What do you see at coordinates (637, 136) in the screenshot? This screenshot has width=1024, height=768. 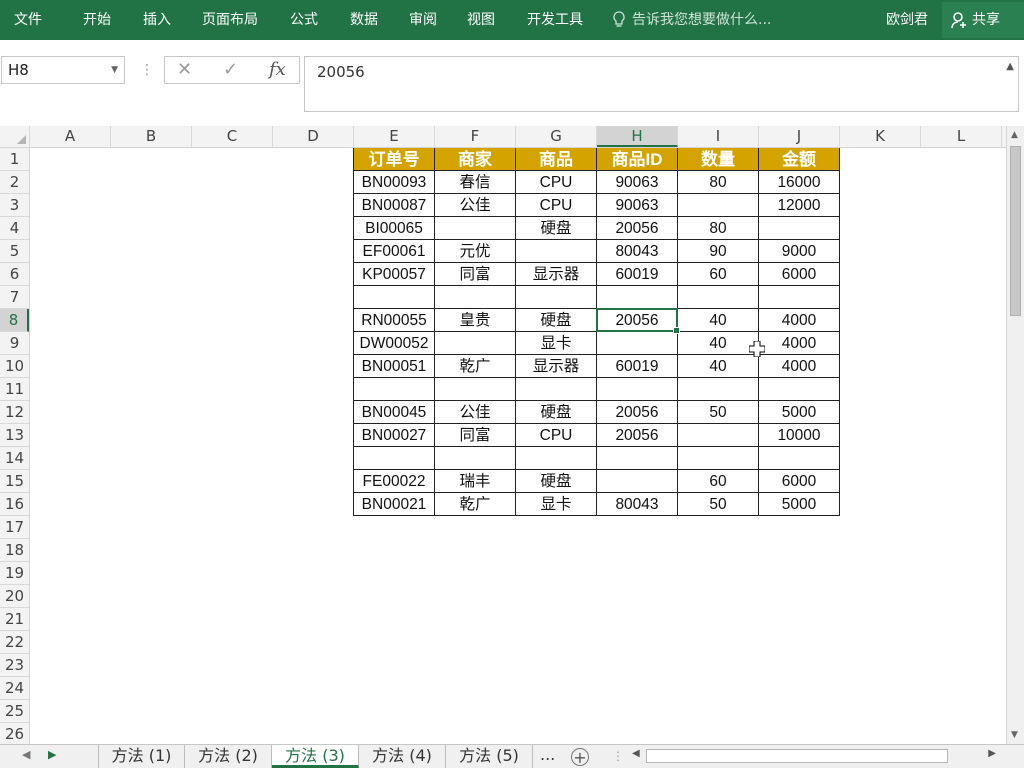 I see `column-header-h: H` at bounding box center [637, 136].